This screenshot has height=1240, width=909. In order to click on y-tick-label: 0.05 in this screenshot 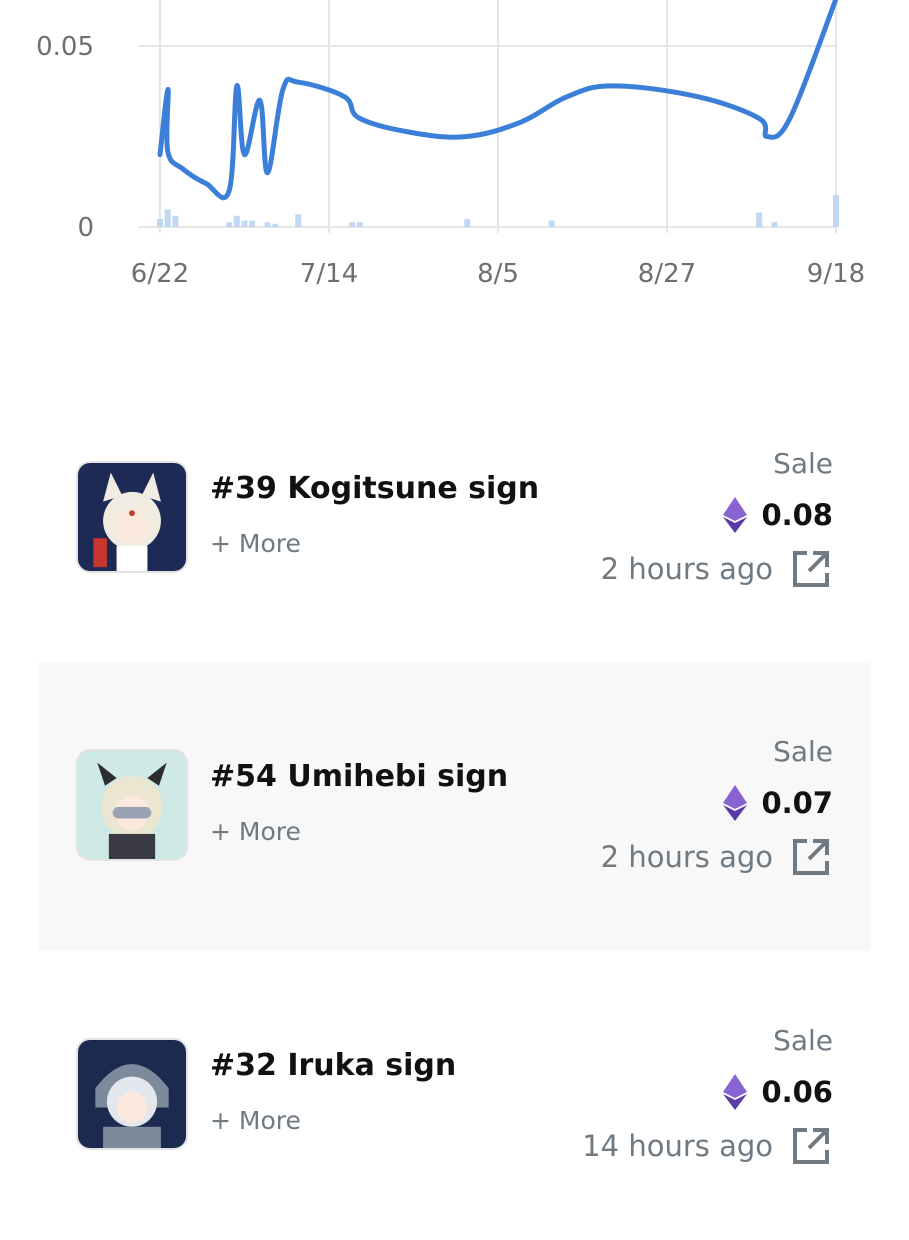, I will do `click(65, 47)`.